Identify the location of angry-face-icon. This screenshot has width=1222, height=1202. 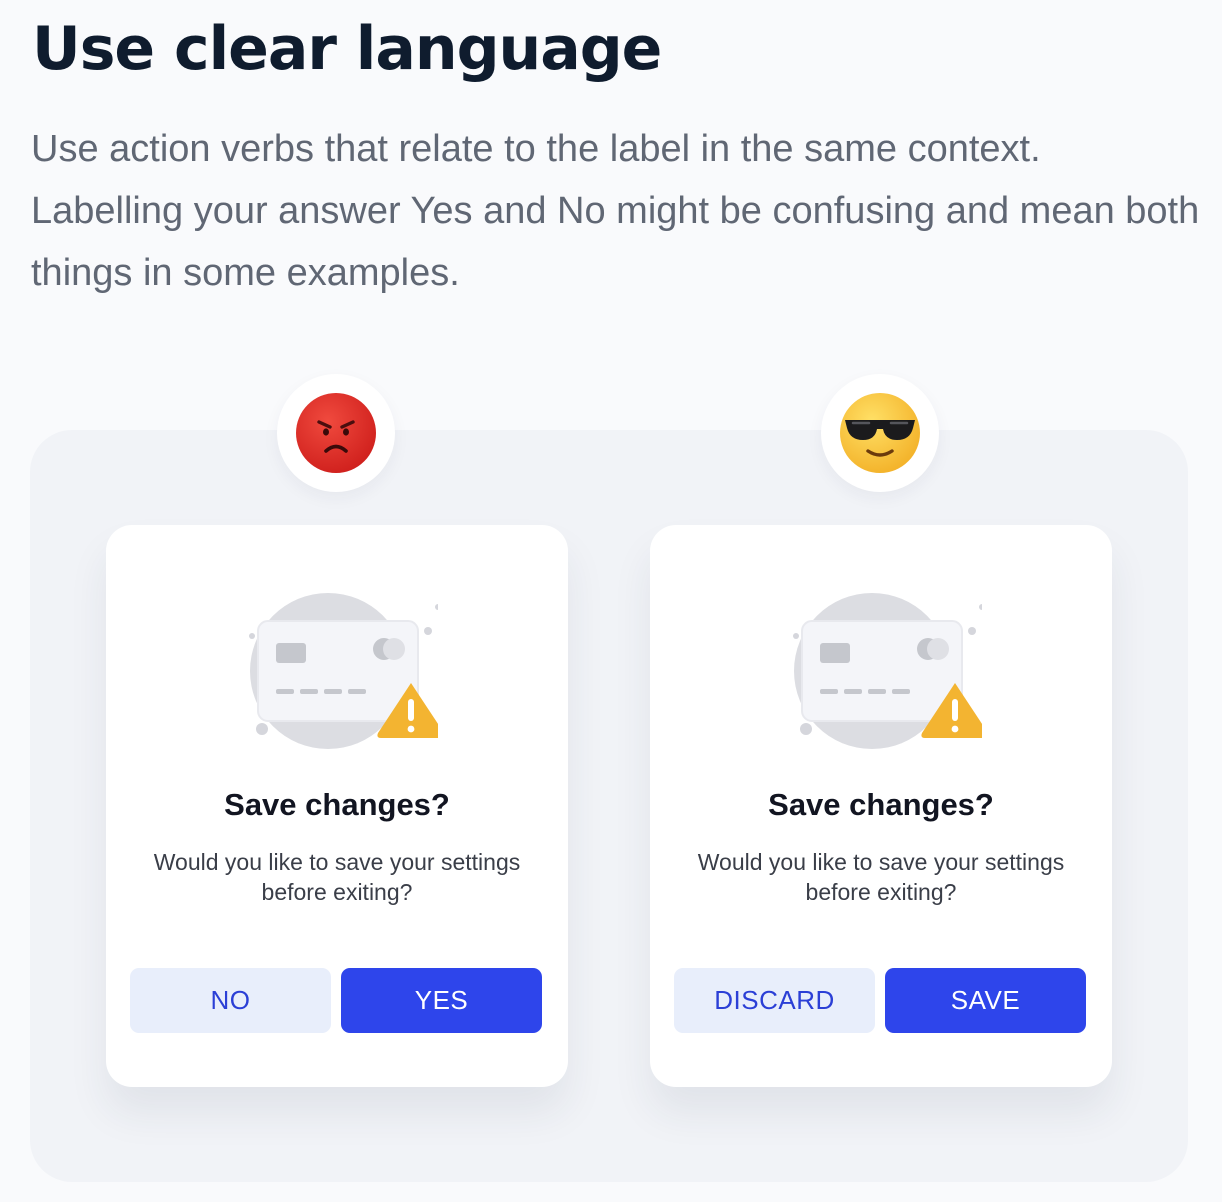
(336, 433).